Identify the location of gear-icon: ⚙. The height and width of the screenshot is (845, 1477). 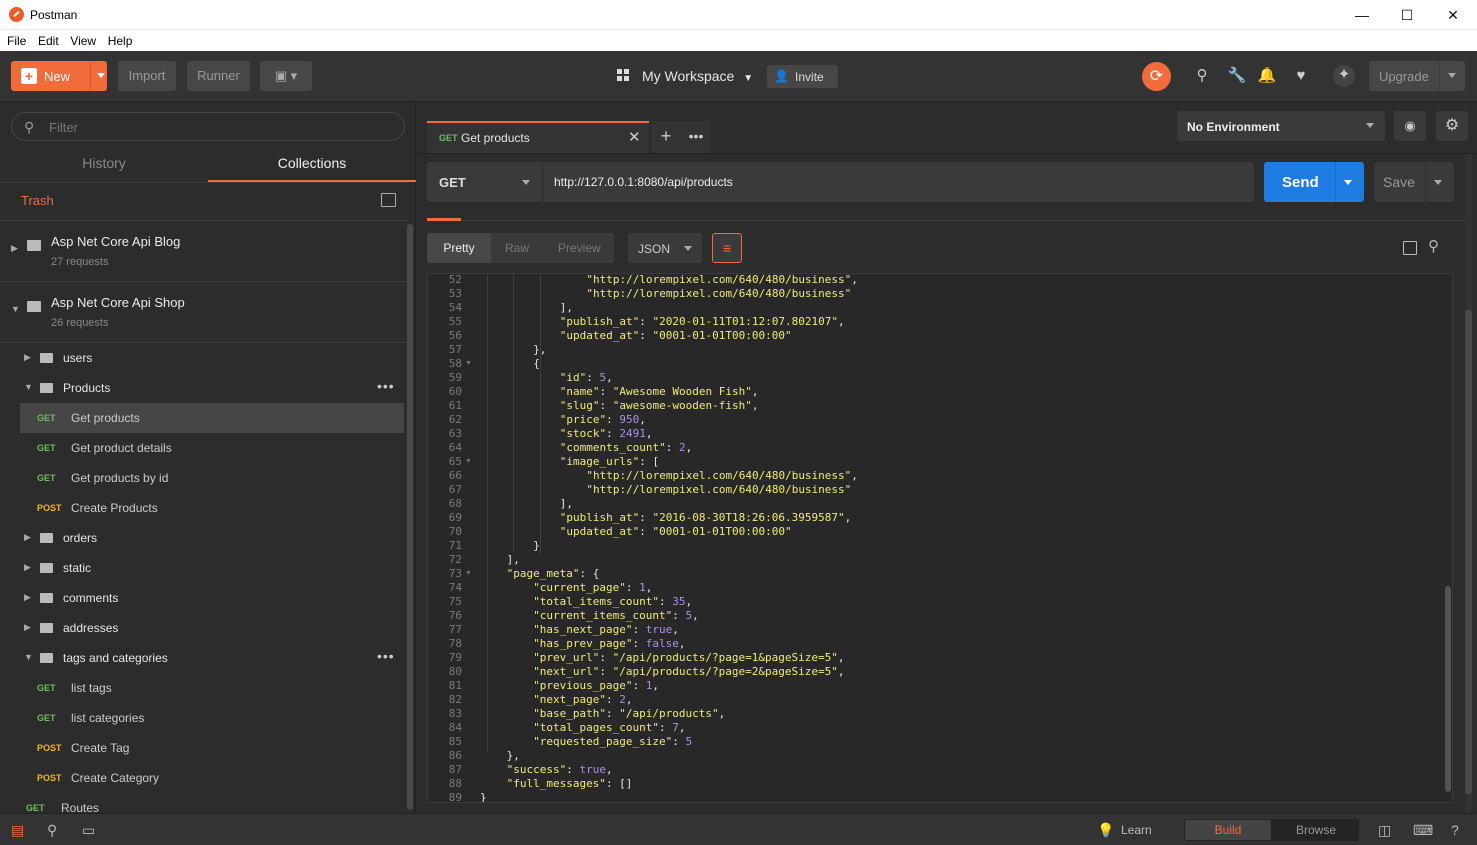
(1452, 126).